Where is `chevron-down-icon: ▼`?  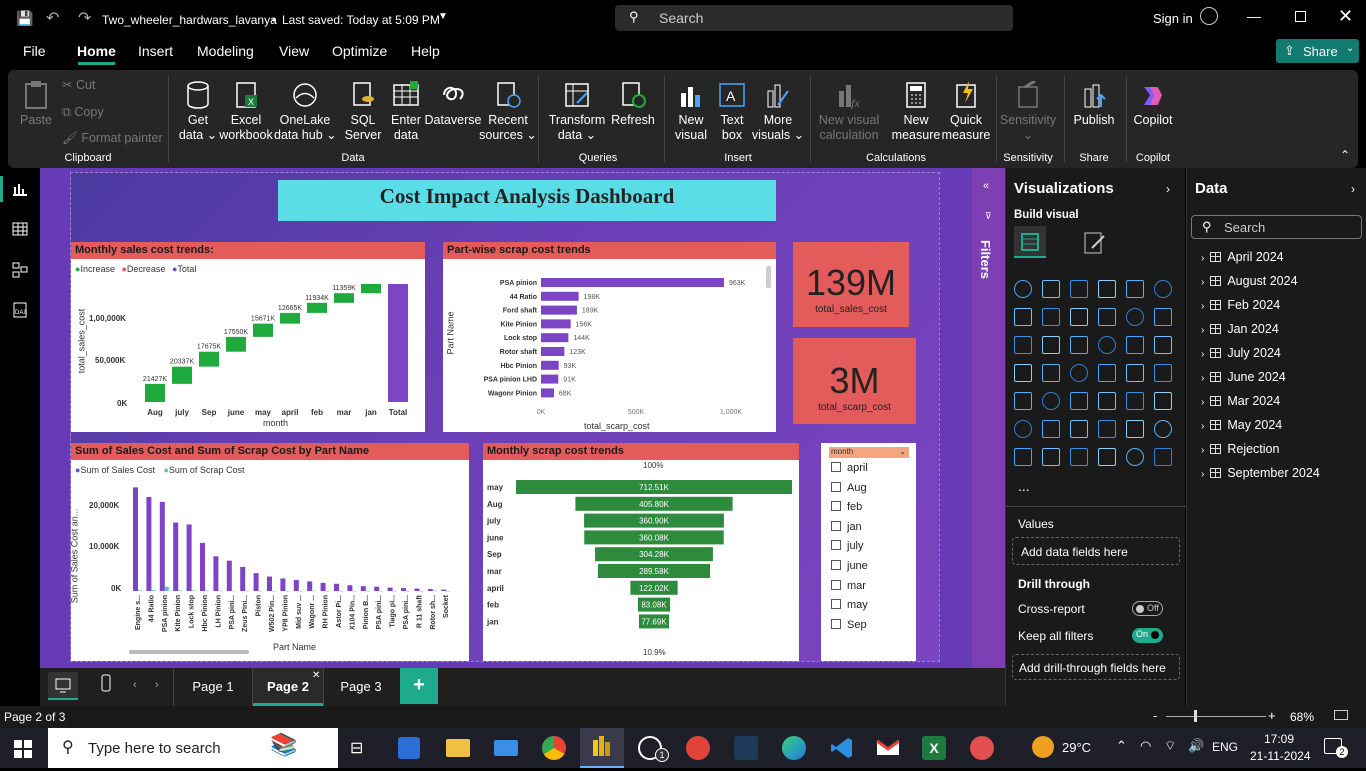 chevron-down-icon: ▼ is located at coordinates (443, 16).